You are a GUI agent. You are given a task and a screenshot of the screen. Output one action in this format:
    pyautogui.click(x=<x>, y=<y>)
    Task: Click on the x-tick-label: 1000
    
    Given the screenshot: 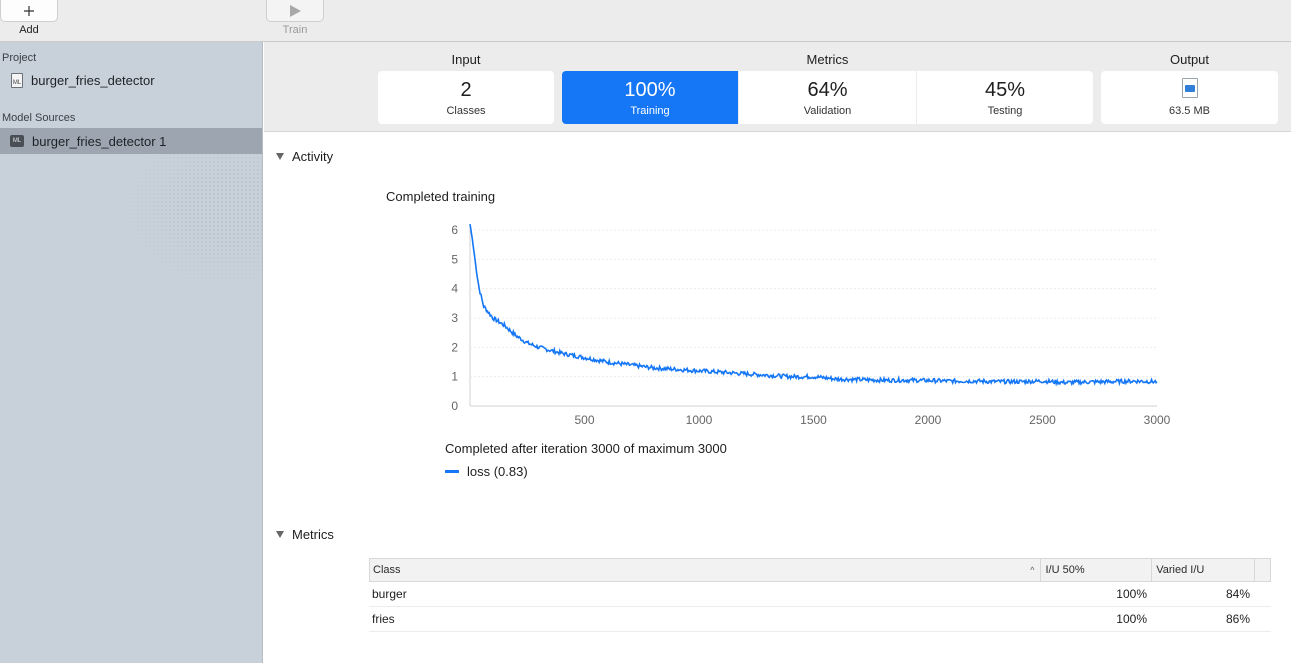 What is the action you would take?
    pyautogui.click(x=699, y=420)
    